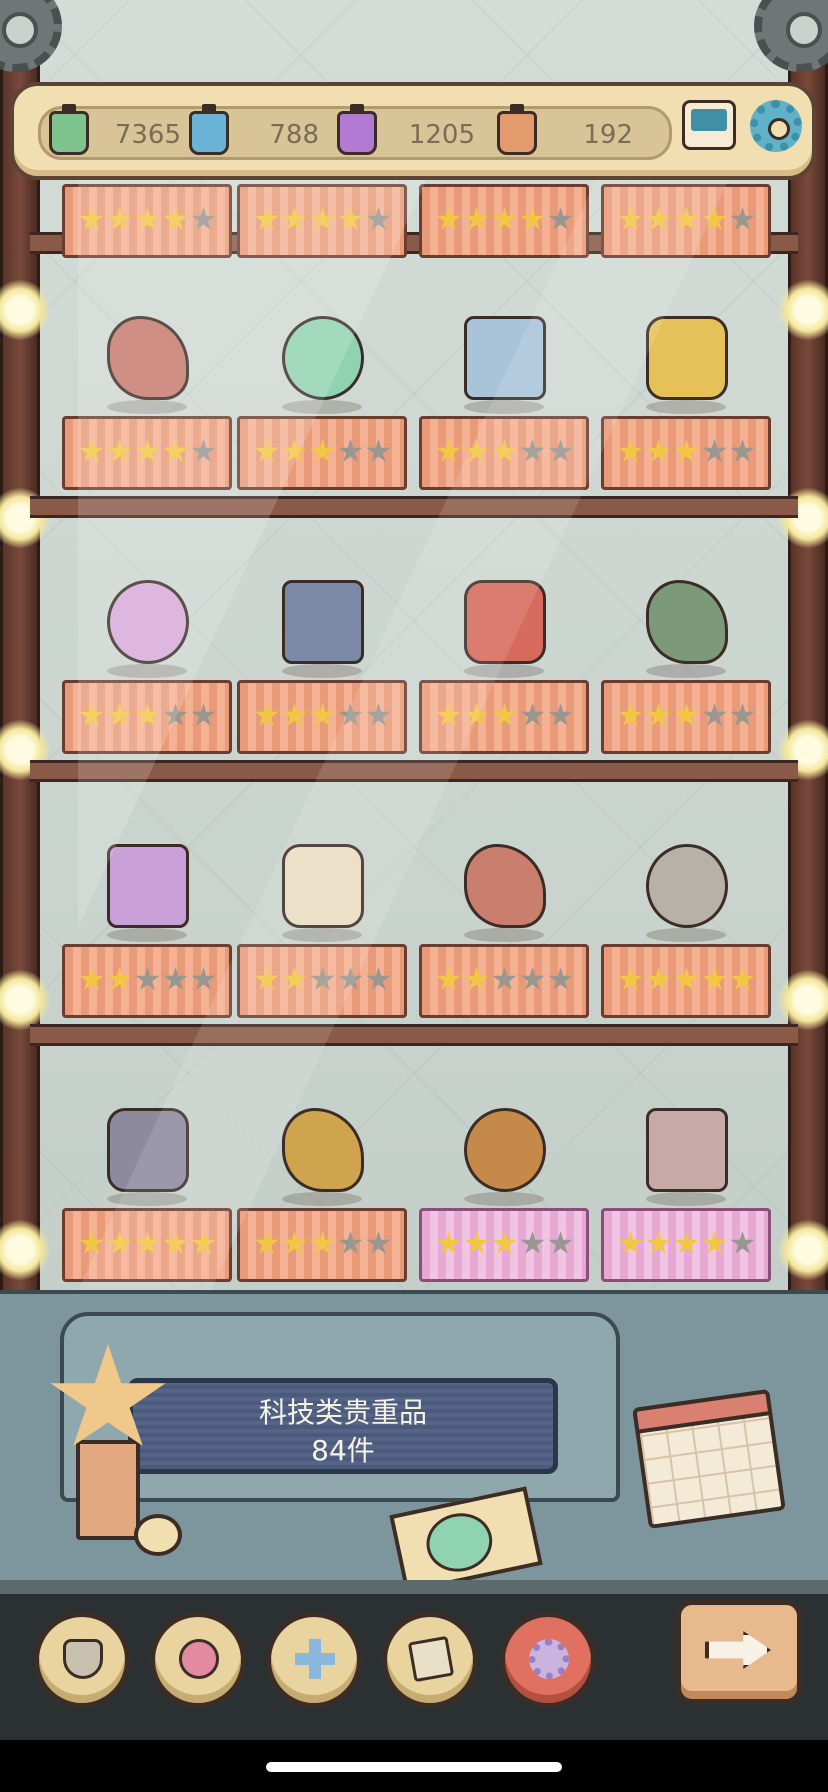 Image resolution: width=828 pixels, height=1792 pixels. I want to click on green-crystal-icon, so click(322, 360).